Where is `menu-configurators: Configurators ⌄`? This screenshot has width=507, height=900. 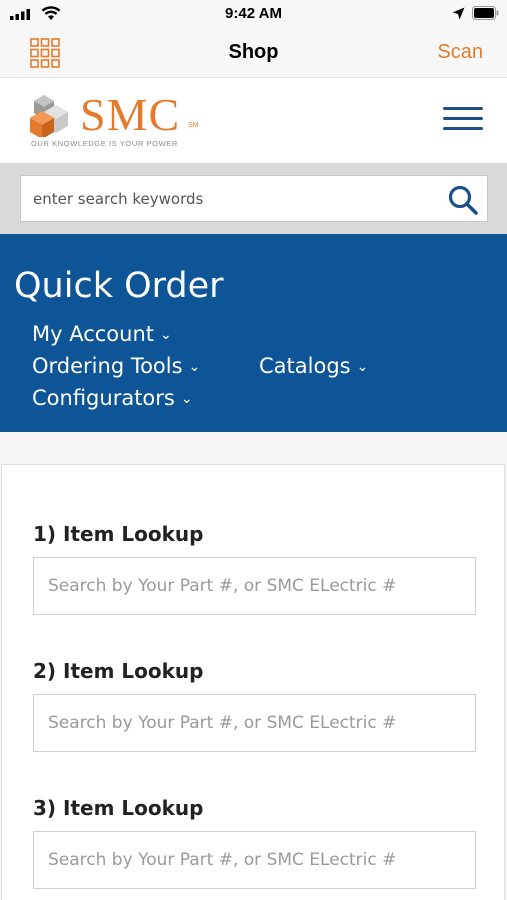 menu-configurators: Configurators ⌄ is located at coordinates (112, 398).